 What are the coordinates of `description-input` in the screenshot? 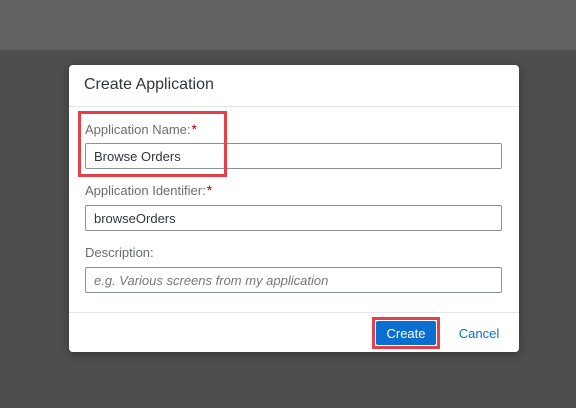 It's located at (293, 280).